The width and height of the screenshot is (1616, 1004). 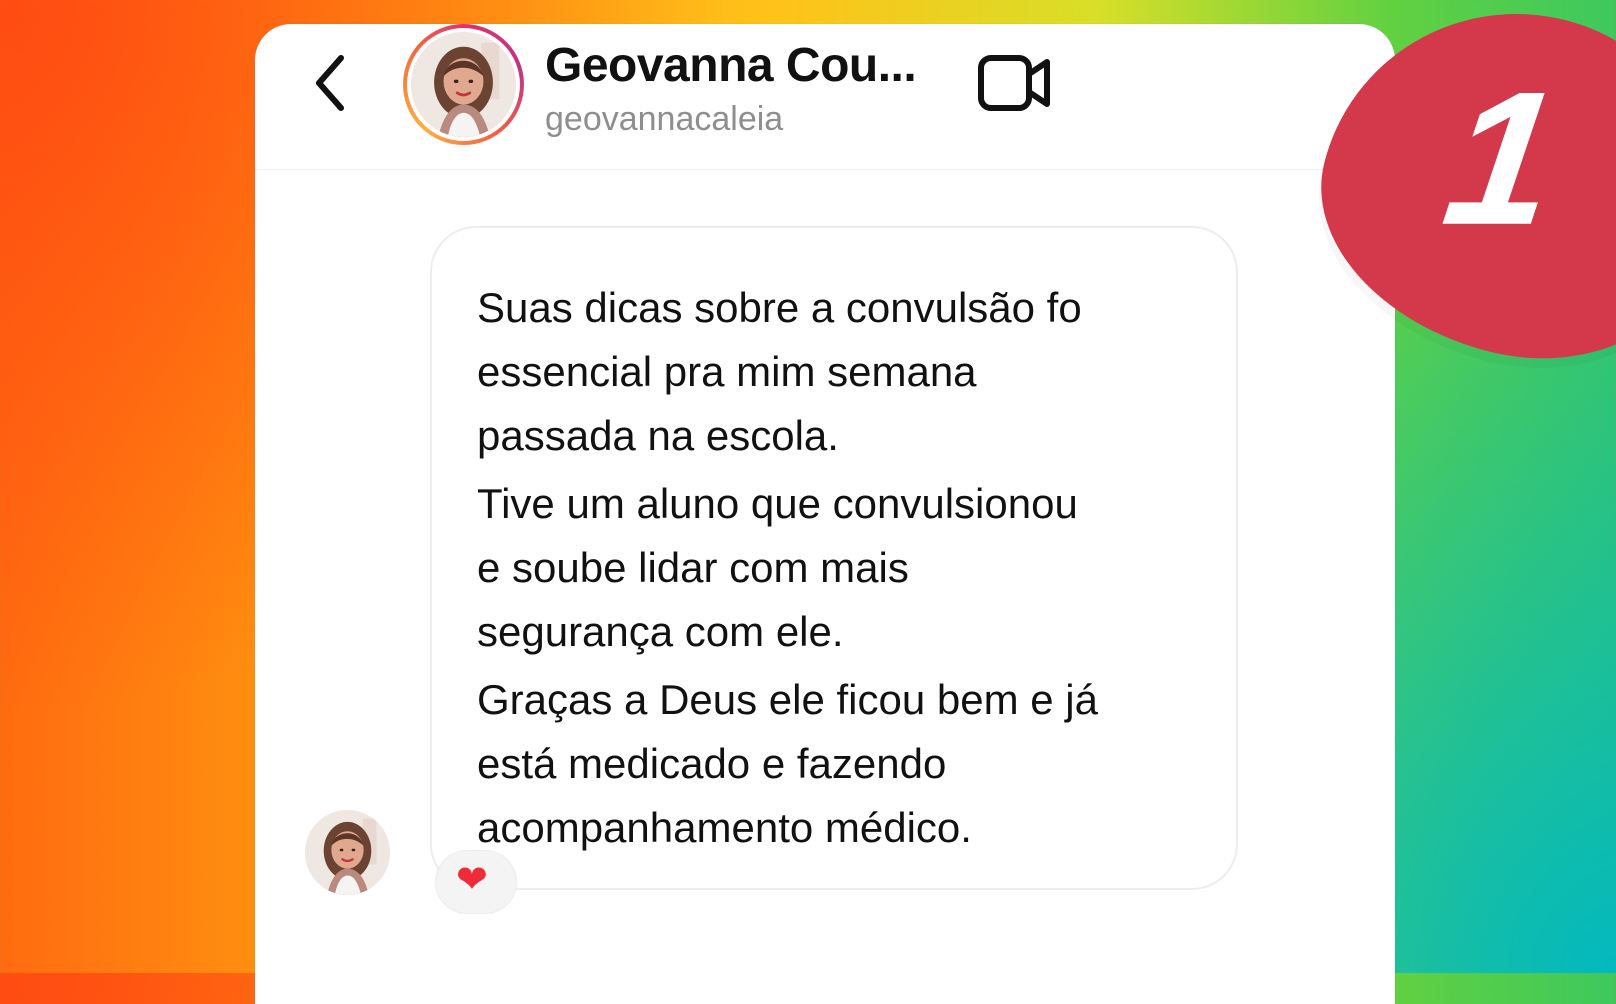 I want to click on contact-avatar-frame, so click(x=463, y=84).